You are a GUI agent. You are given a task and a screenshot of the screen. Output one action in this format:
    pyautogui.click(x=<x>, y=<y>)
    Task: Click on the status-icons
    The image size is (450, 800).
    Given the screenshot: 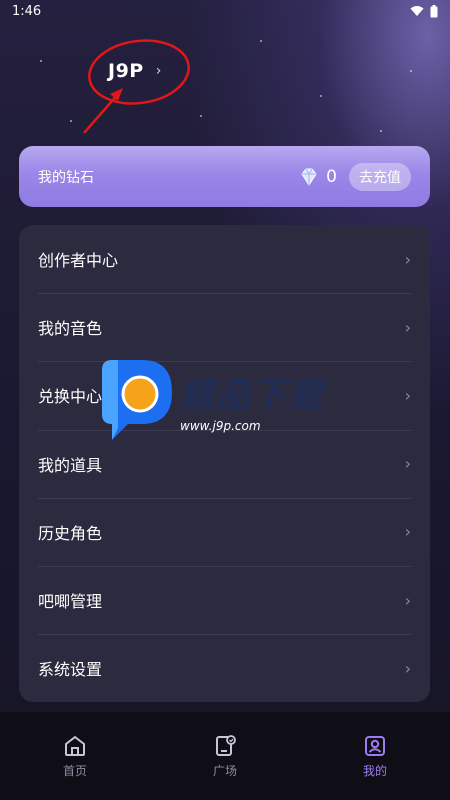 What is the action you would take?
    pyautogui.click(x=424, y=11)
    